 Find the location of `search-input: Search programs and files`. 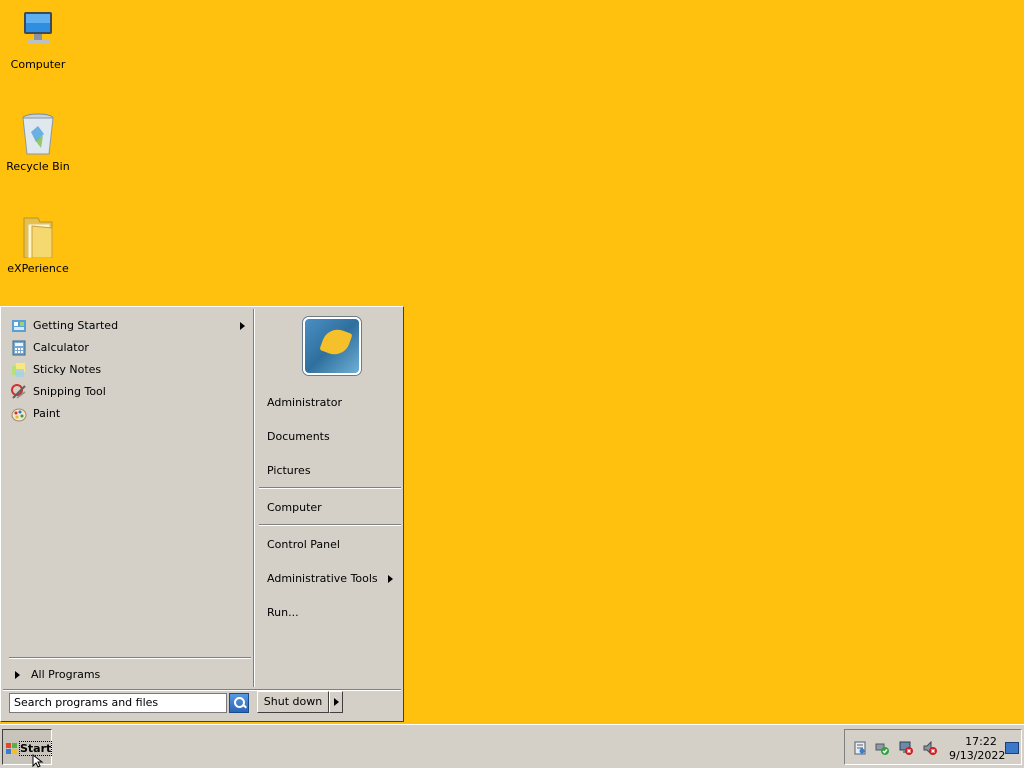

search-input: Search programs and files is located at coordinates (118, 703).